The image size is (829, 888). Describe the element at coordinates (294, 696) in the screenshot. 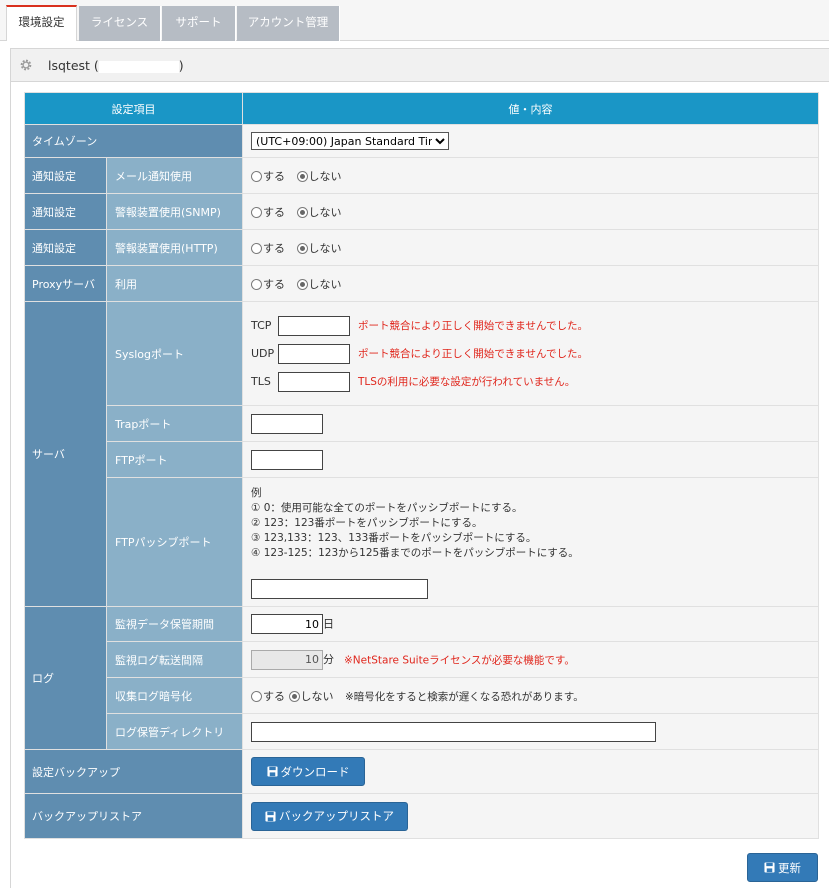

I see `encrypt-no-radio` at that location.